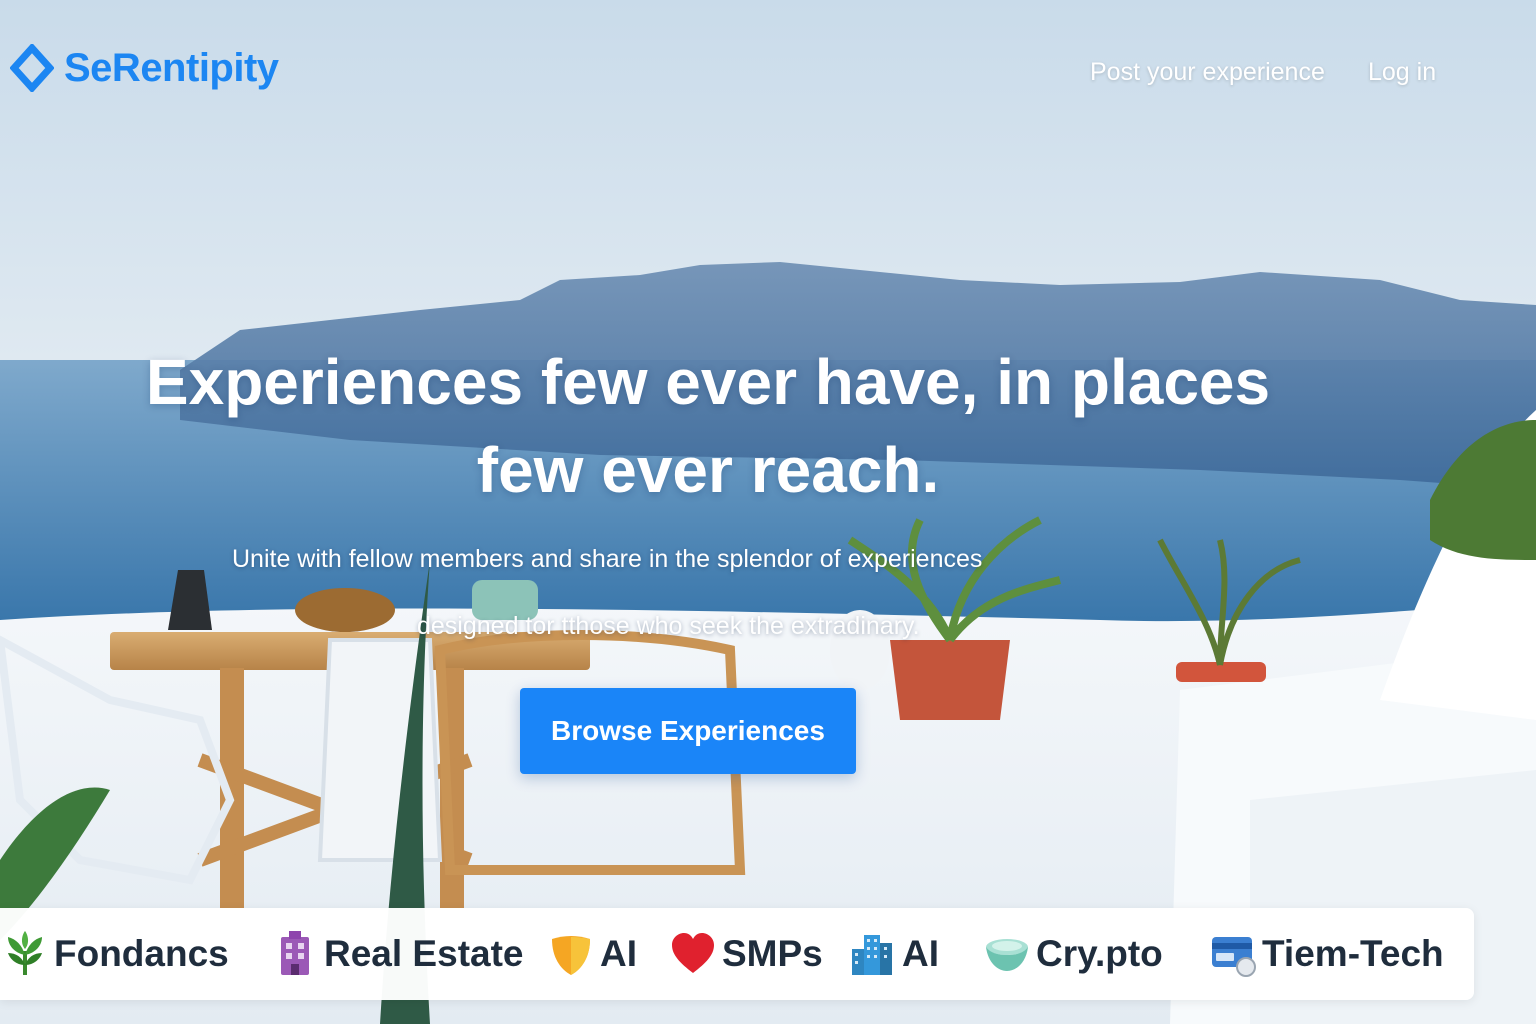 The image size is (1536, 1024). I want to click on plant-icon, so click(25, 953).